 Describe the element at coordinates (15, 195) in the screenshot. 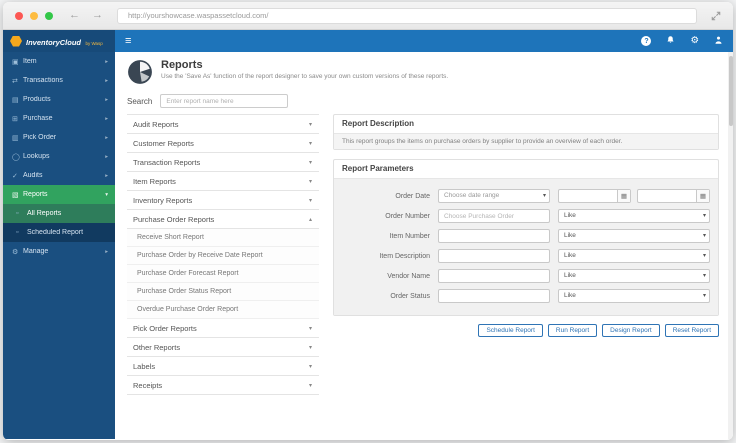

I see `reports-icon: ▧` at that location.